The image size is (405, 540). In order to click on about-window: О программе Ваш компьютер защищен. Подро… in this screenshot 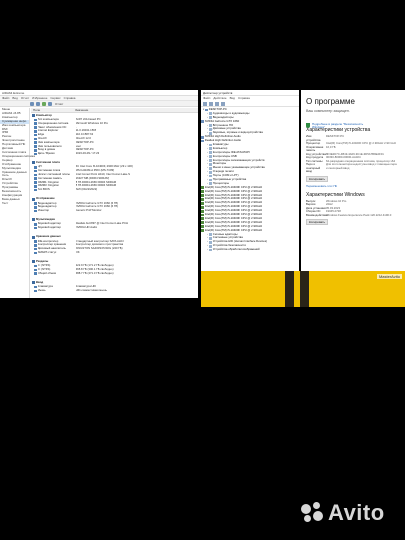, I will do `click(353, 195)`.